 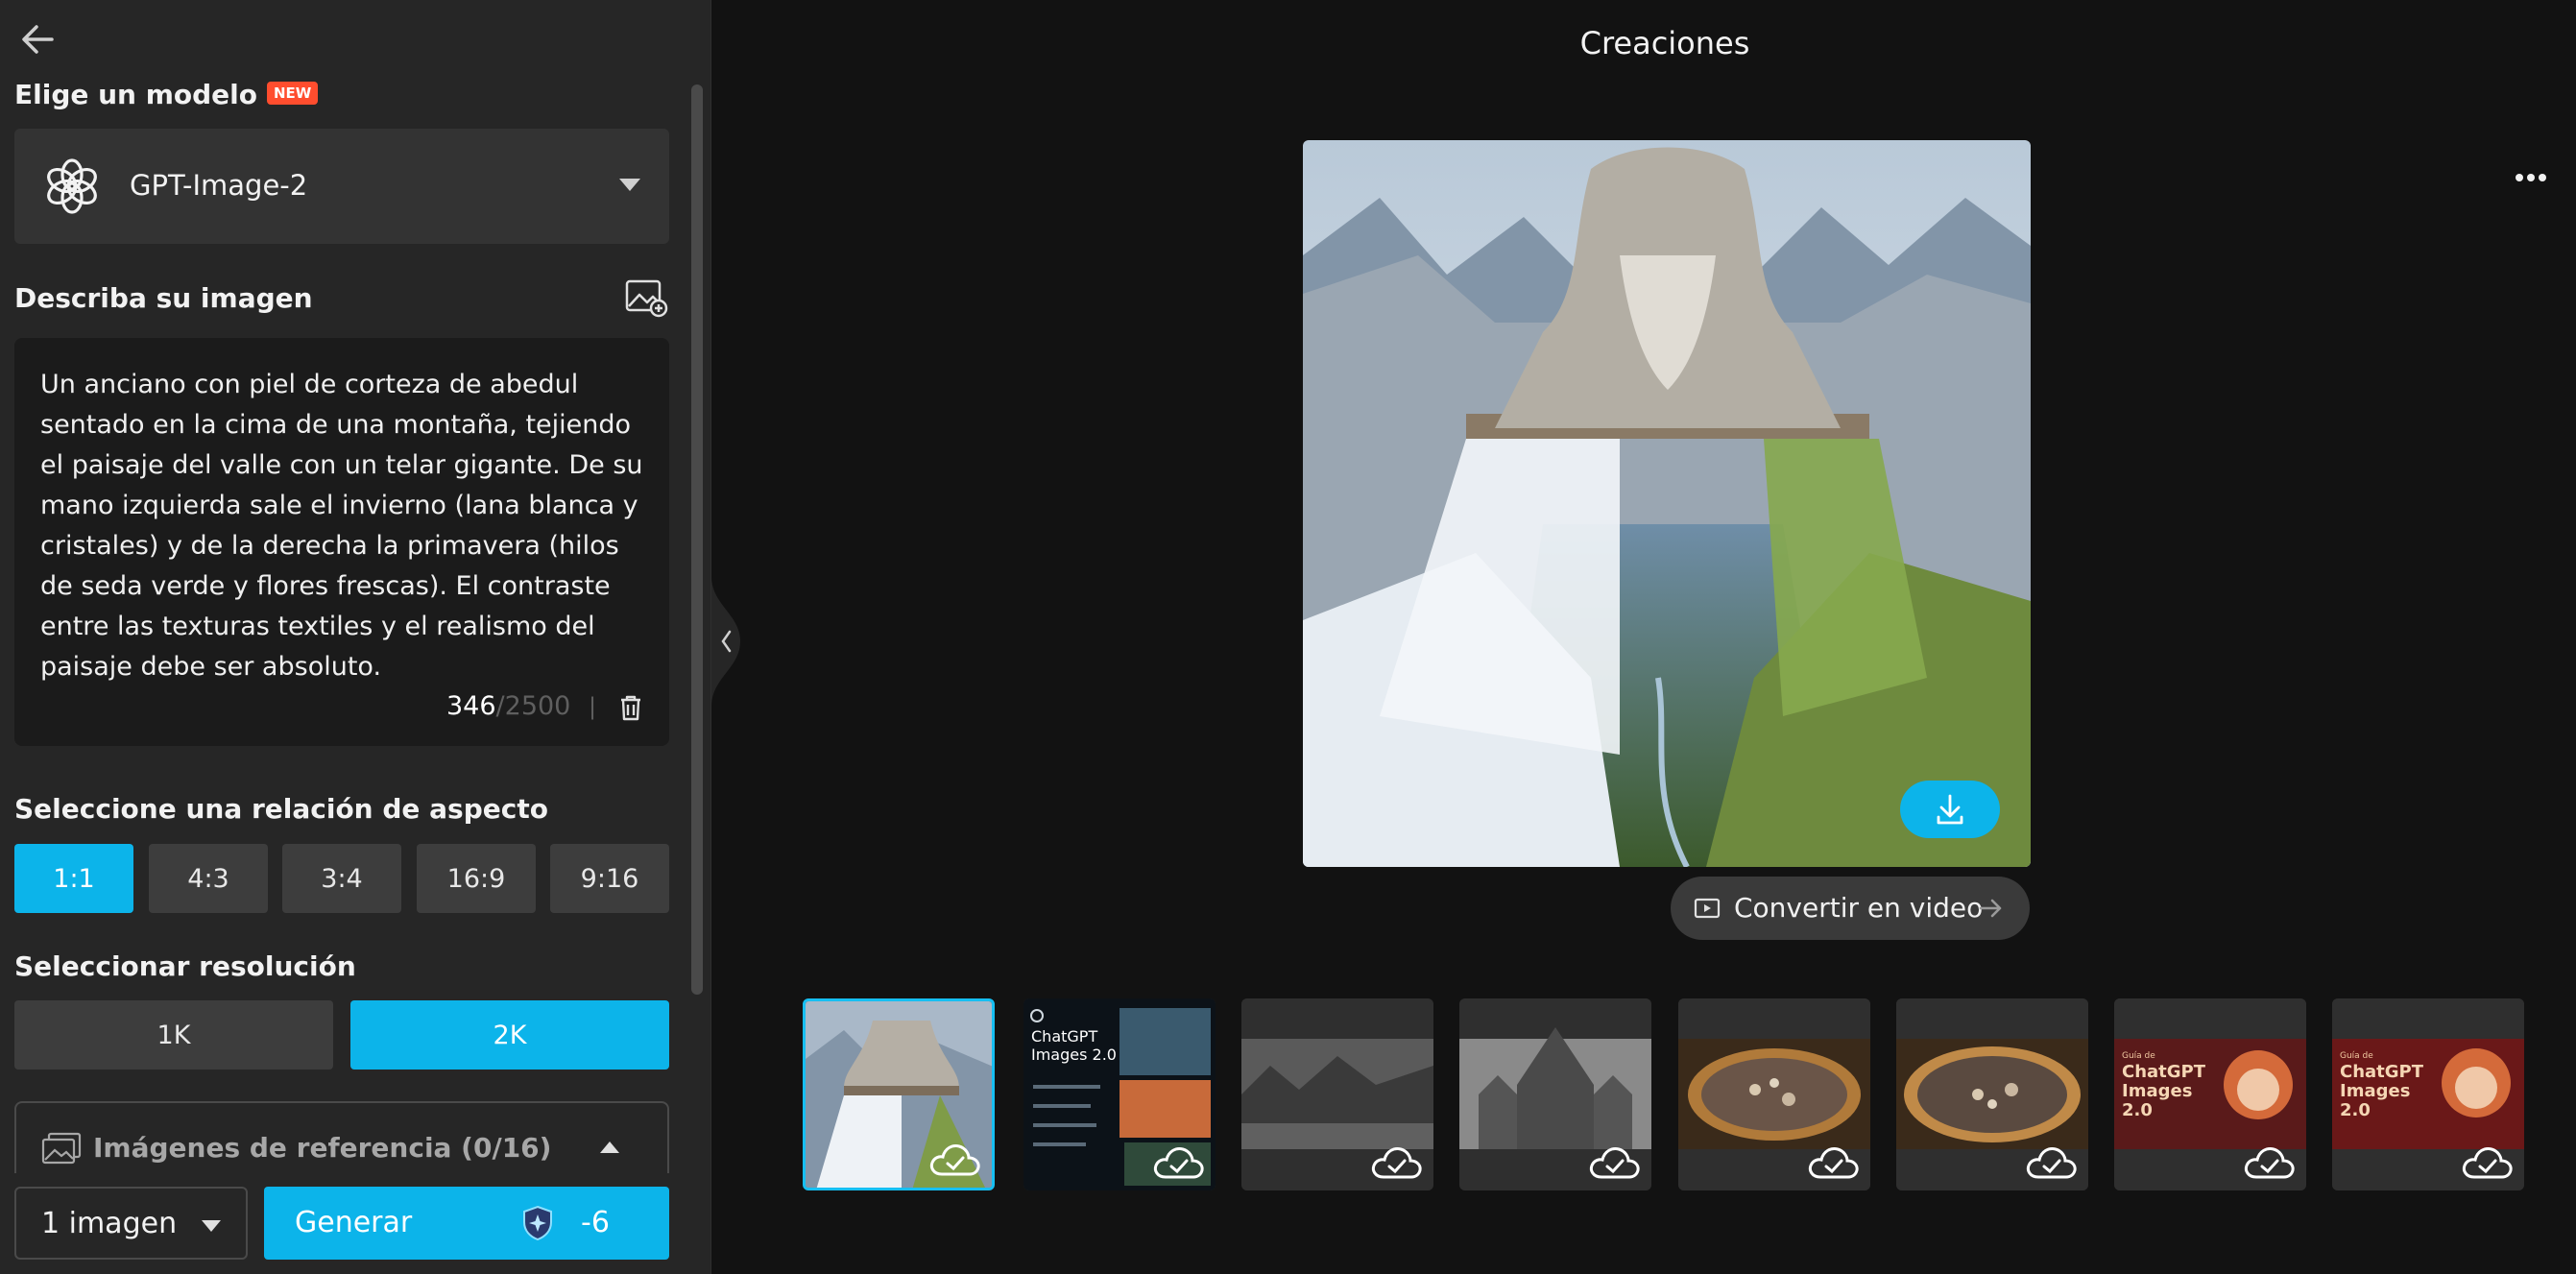 What do you see at coordinates (163, 298) in the screenshot?
I see `prompt-section-title: Describa su imagen` at bounding box center [163, 298].